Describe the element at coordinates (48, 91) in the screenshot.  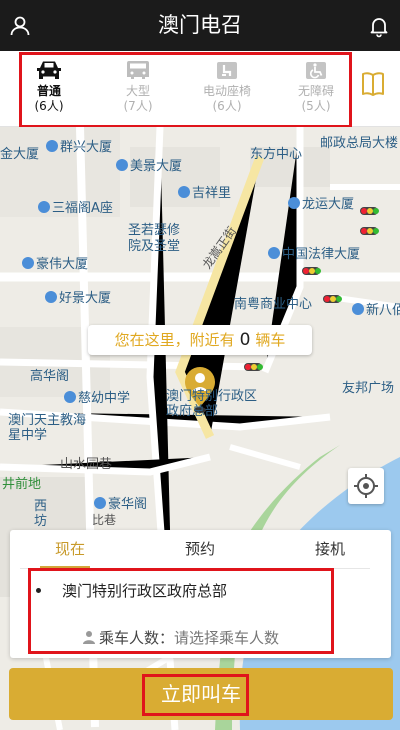
I see `vehicle-tab-label: 普通` at that location.